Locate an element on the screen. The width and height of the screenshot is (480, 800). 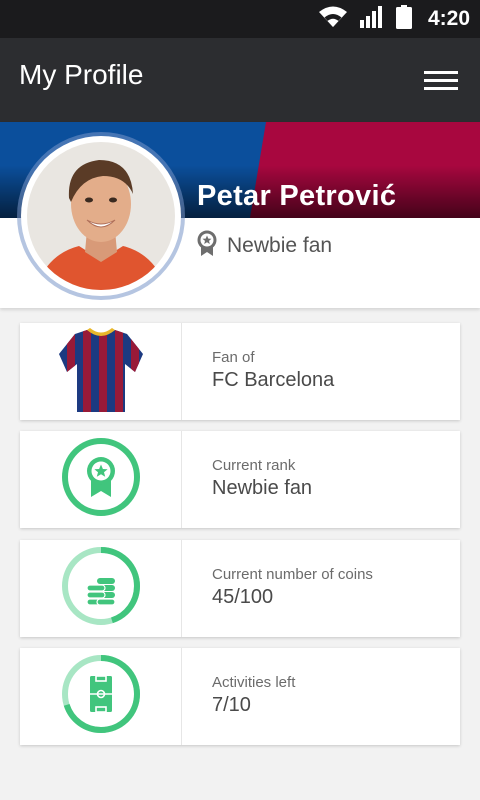
wifi-icon is located at coordinates (333, 19).